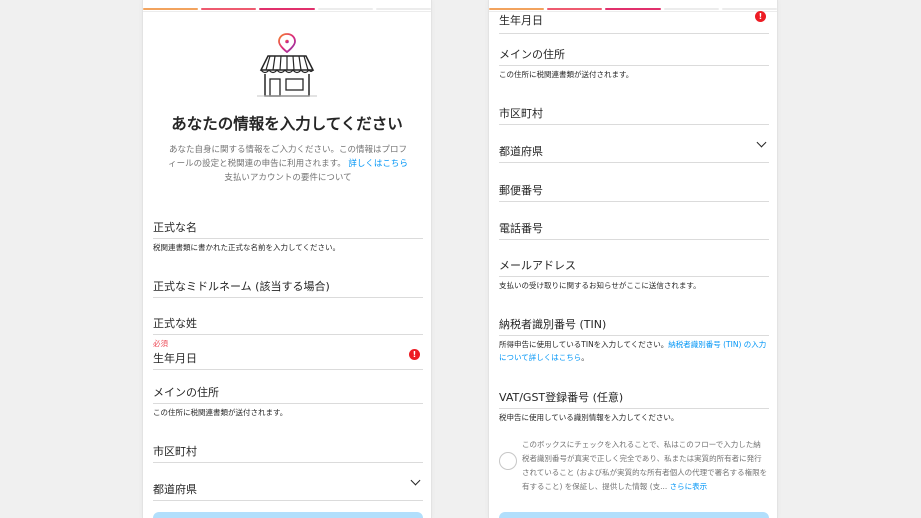  What do you see at coordinates (634, 17) in the screenshot?
I see `birthdate-field: 生年月日 !` at bounding box center [634, 17].